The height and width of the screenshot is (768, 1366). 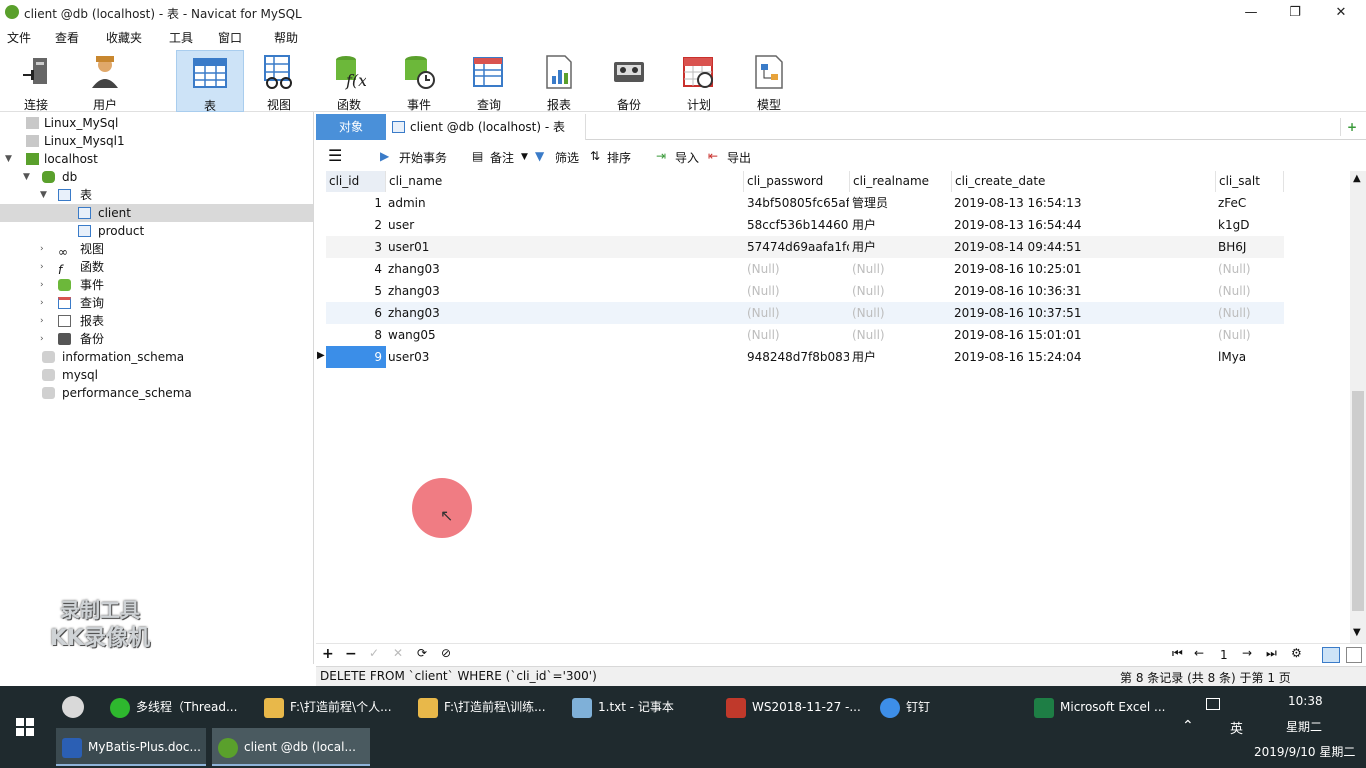 What do you see at coordinates (210, 81) in the screenshot?
I see `toolbar-table-button: 表` at bounding box center [210, 81].